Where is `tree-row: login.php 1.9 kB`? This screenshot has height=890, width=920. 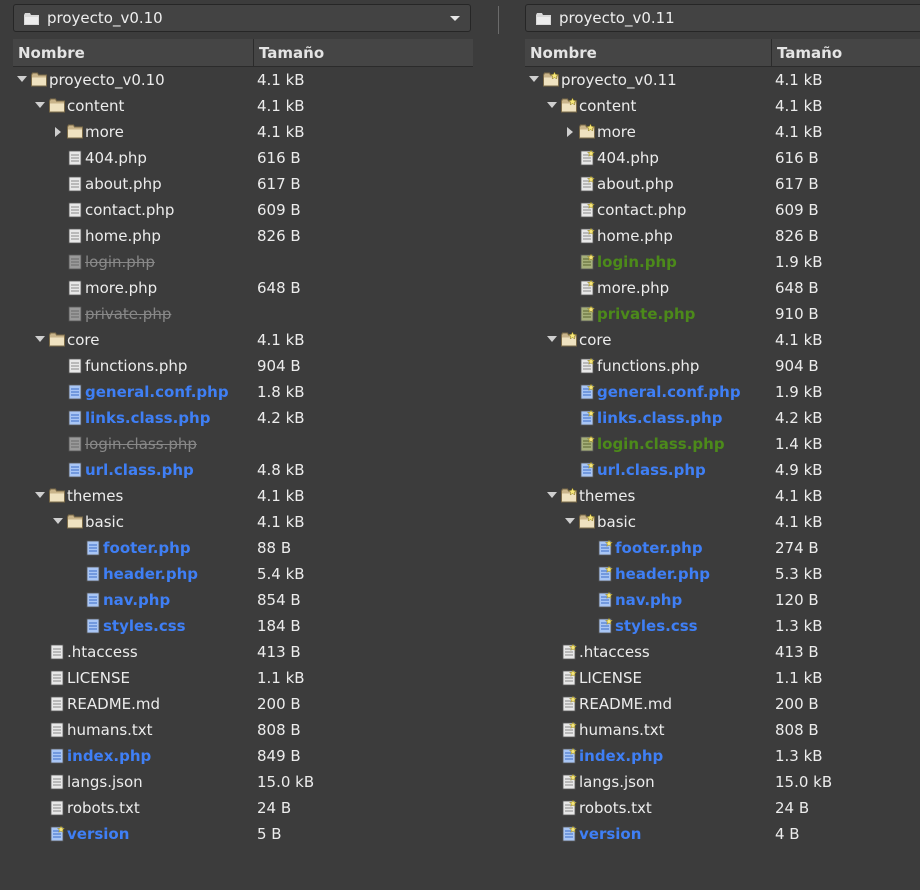
tree-row: login.php 1.9 kB is located at coordinates (722, 262).